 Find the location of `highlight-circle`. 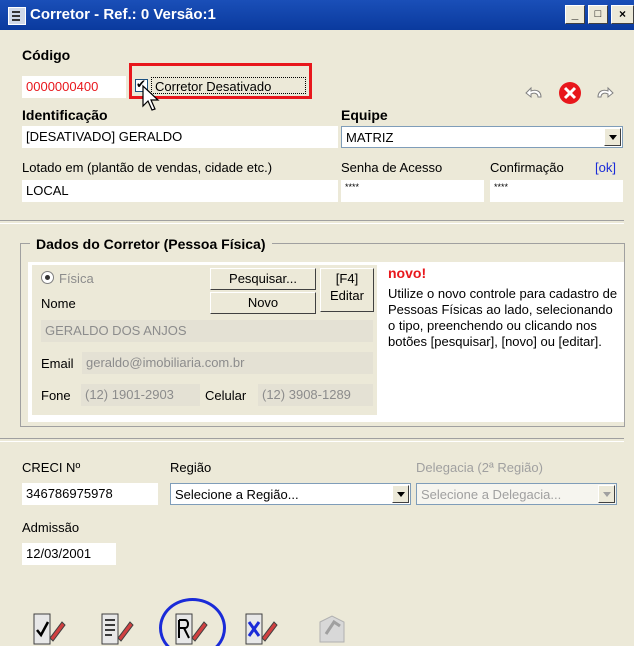

highlight-circle is located at coordinates (192, 622).